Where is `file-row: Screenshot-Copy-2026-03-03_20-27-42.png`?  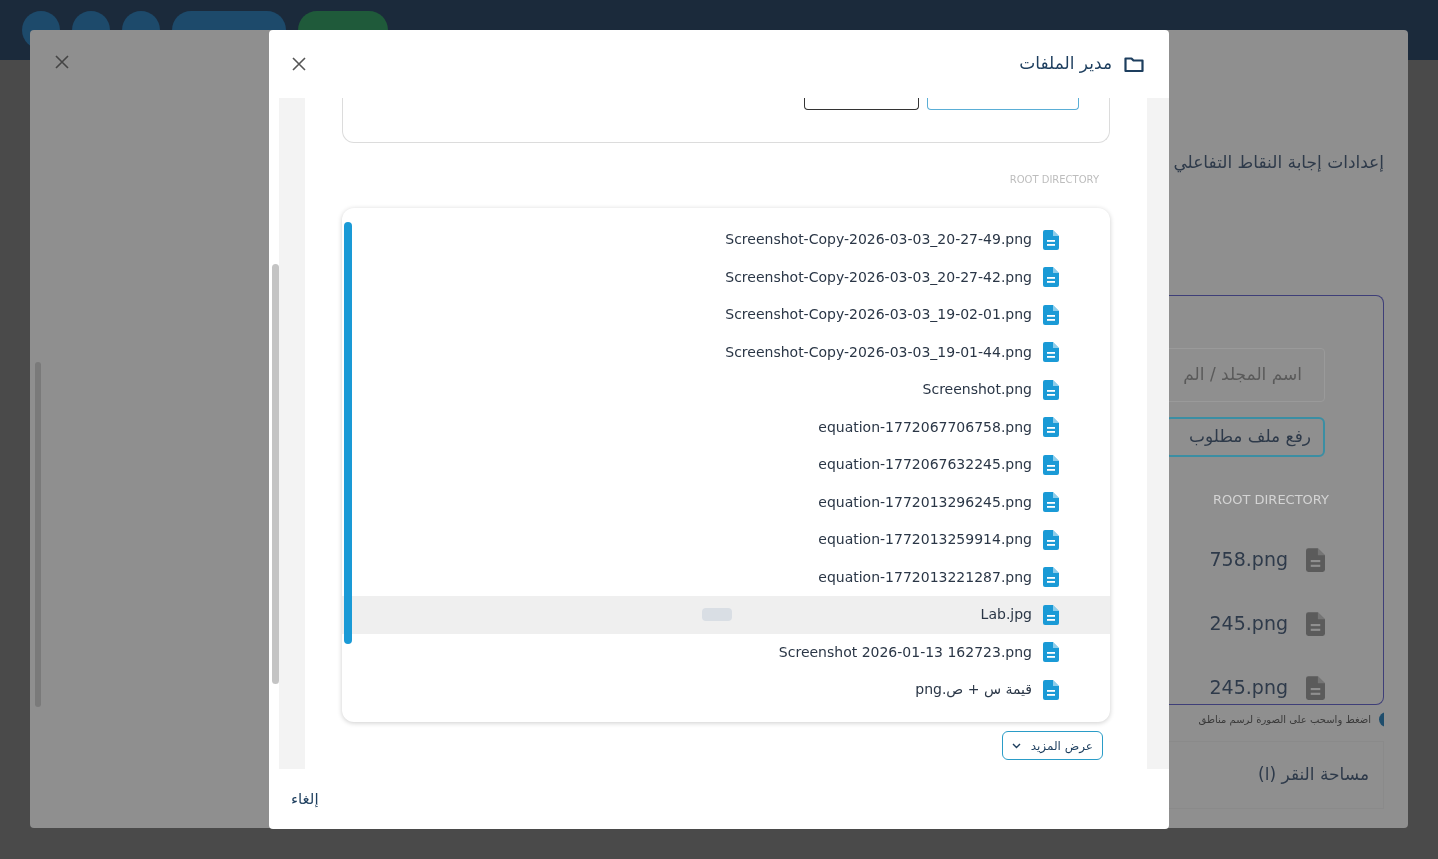 file-row: Screenshot-Copy-2026-03-03_20-27-42.png is located at coordinates (726, 277).